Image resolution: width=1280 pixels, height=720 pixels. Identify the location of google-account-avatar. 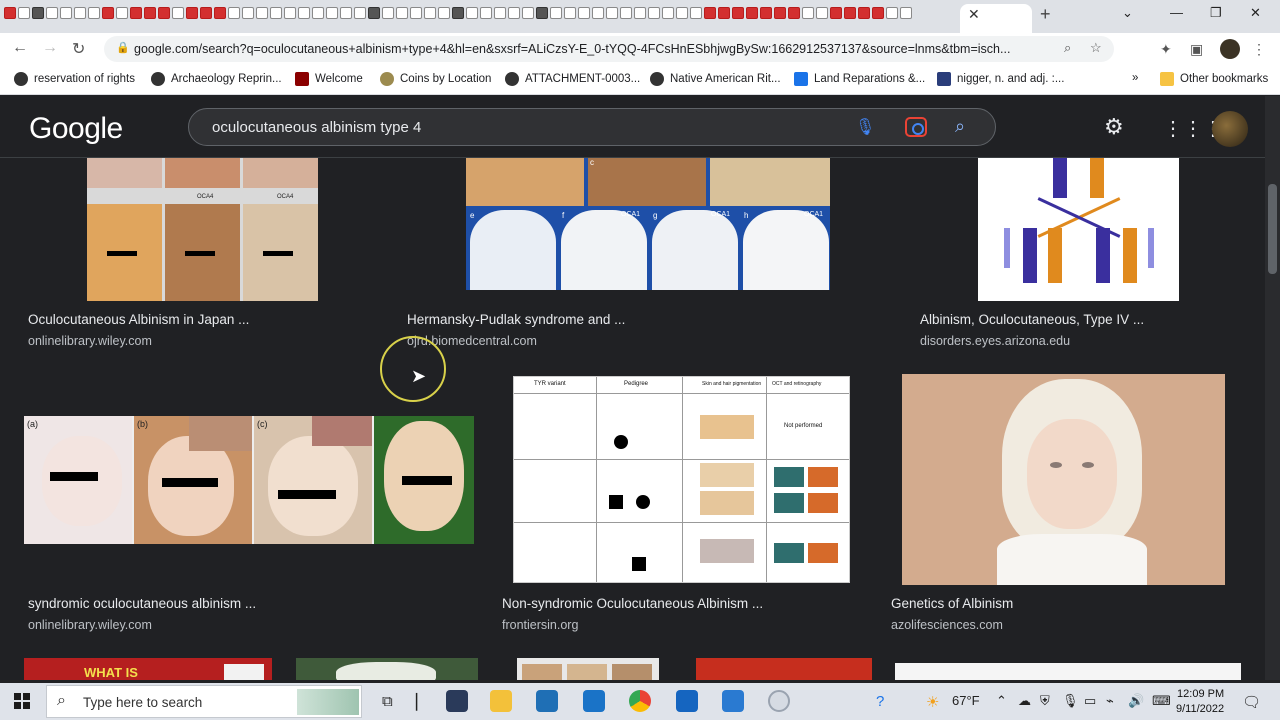
(1230, 129).